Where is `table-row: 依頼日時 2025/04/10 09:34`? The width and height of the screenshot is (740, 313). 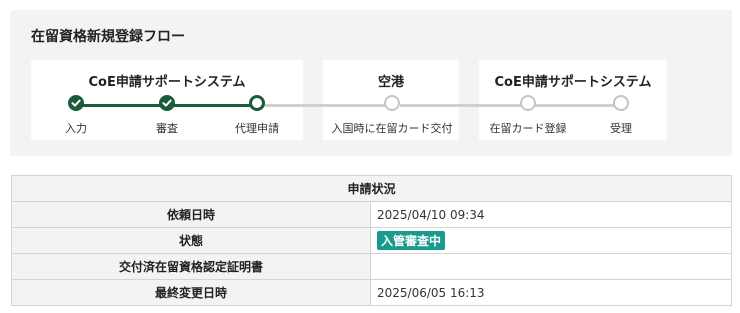 table-row: 依頼日時 2025/04/10 09:34 is located at coordinates (371, 214).